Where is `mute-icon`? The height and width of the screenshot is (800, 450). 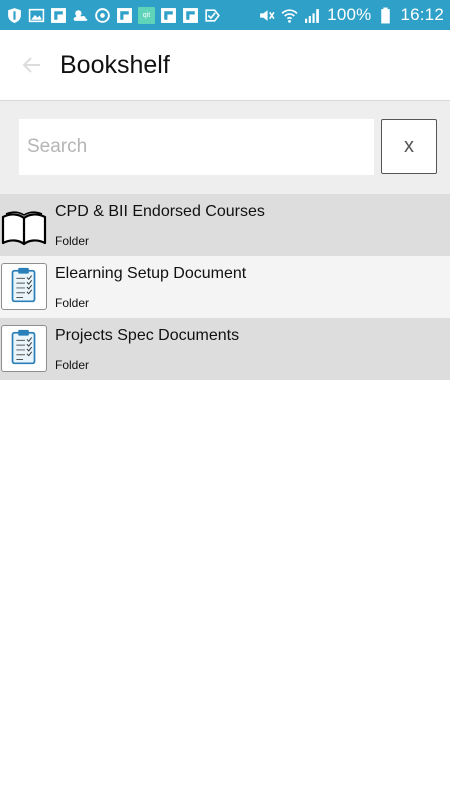 mute-icon is located at coordinates (266, 15).